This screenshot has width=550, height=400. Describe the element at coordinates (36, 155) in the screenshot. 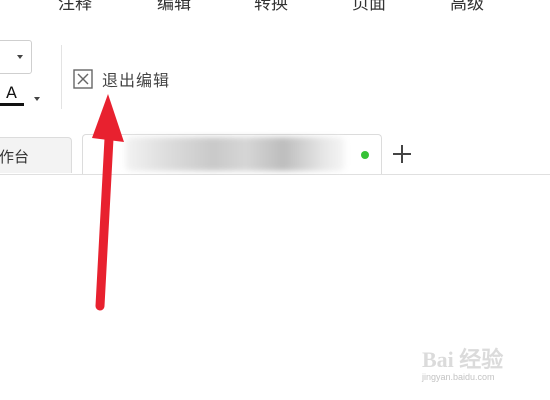

I see `tab-workbench: 作台` at that location.